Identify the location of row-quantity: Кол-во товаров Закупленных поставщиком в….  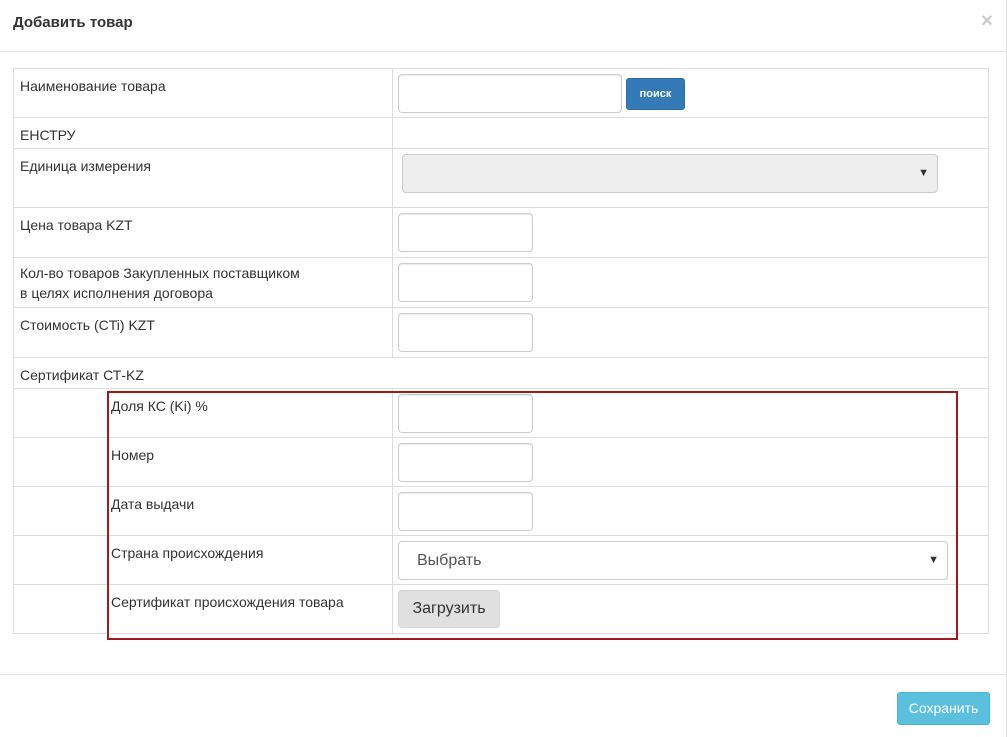
(501, 283).